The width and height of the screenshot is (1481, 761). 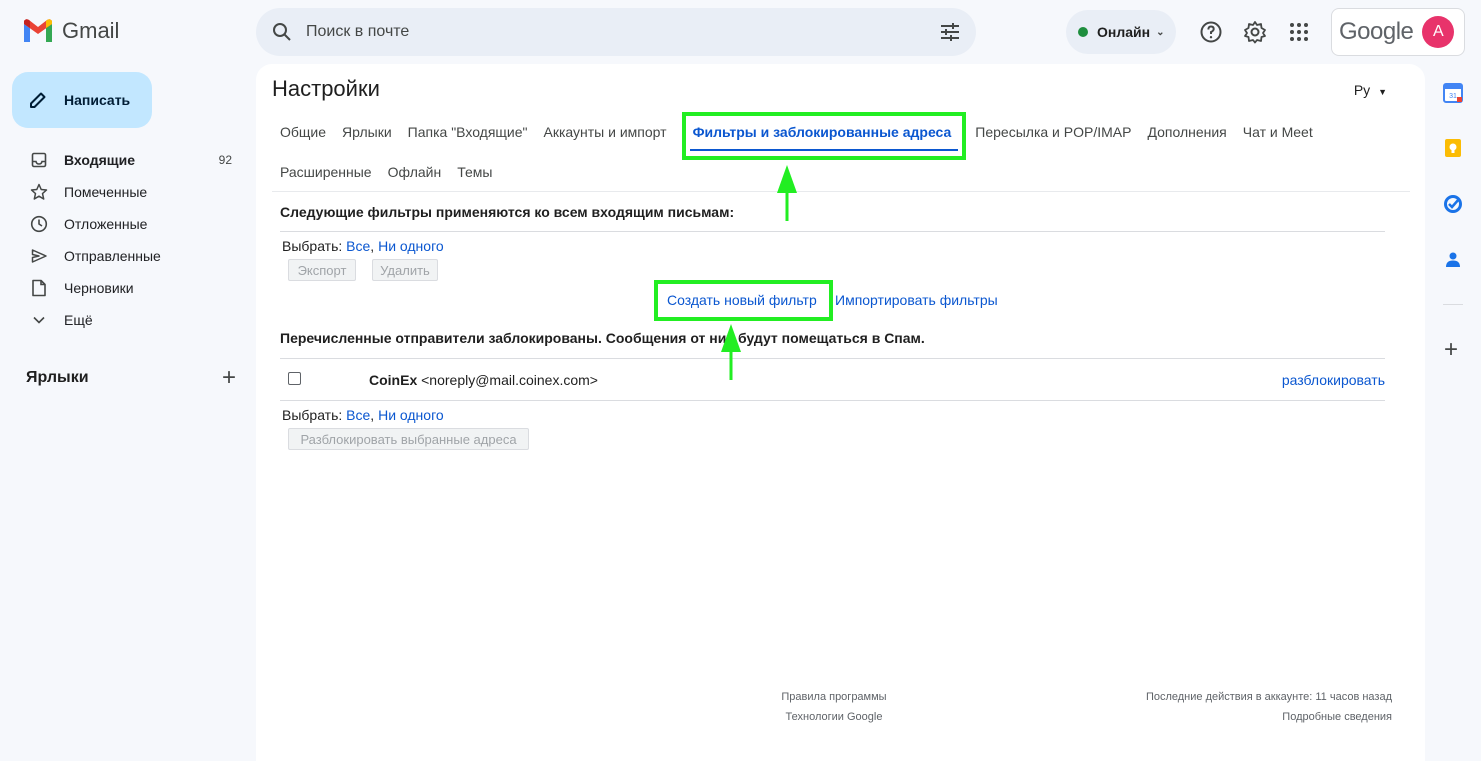 I want to click on sidebar-item-drafts: Черновики, so click(x=125, y=288).